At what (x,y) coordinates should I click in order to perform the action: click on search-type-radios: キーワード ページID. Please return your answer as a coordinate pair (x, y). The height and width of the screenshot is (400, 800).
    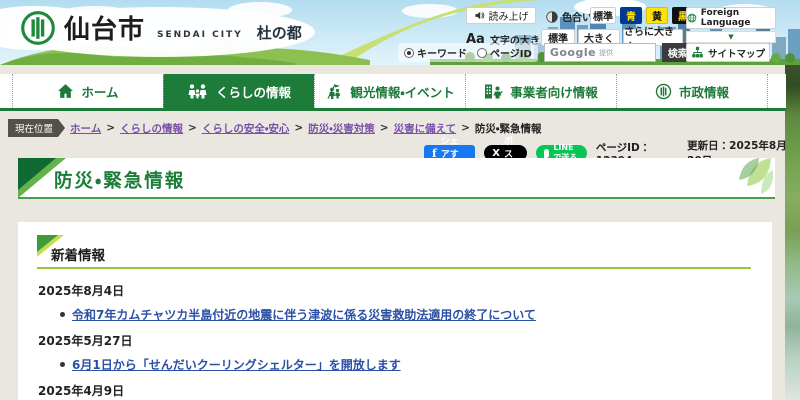
    Looking at the image, I should click on (468, 52).